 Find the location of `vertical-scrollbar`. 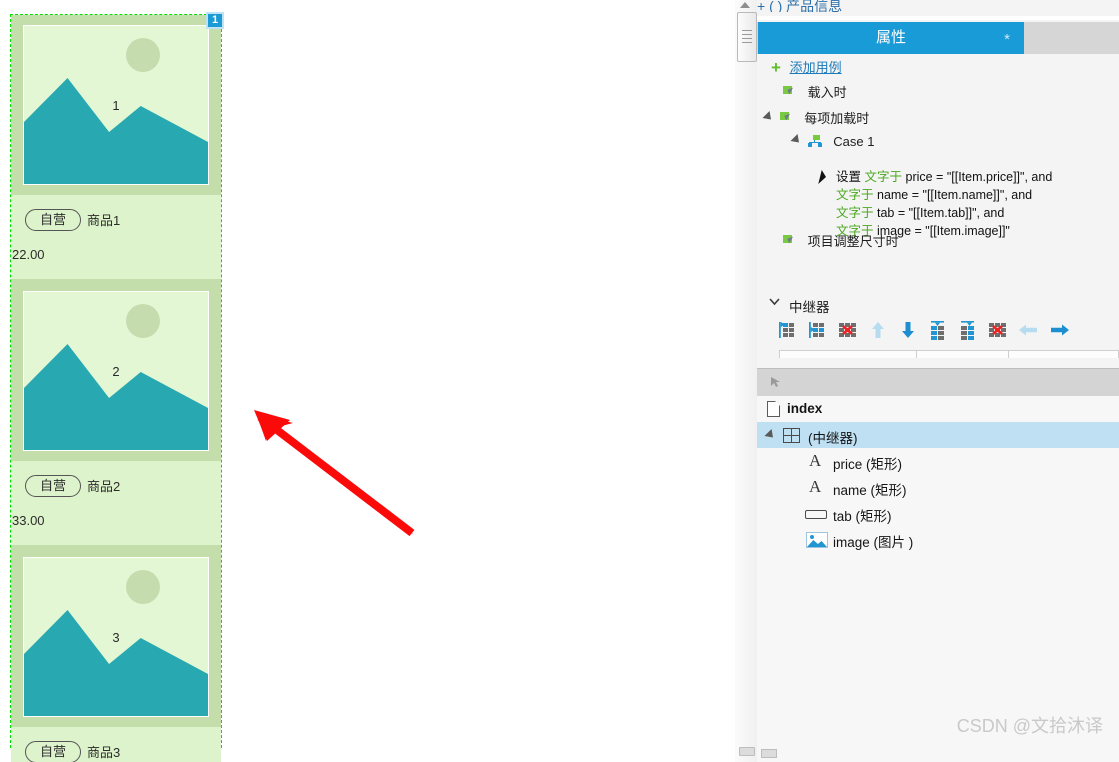

vertical-scrollbar is located at coordinates (746, 381).